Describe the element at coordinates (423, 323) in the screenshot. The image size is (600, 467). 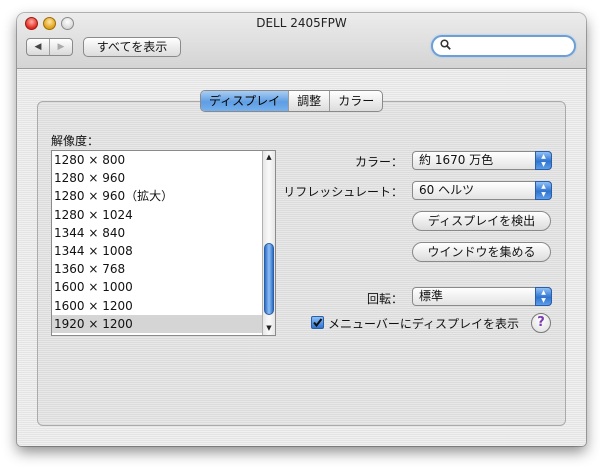
I see `show-menubar-label: メニューバーにディスプレイを表示` at that location.